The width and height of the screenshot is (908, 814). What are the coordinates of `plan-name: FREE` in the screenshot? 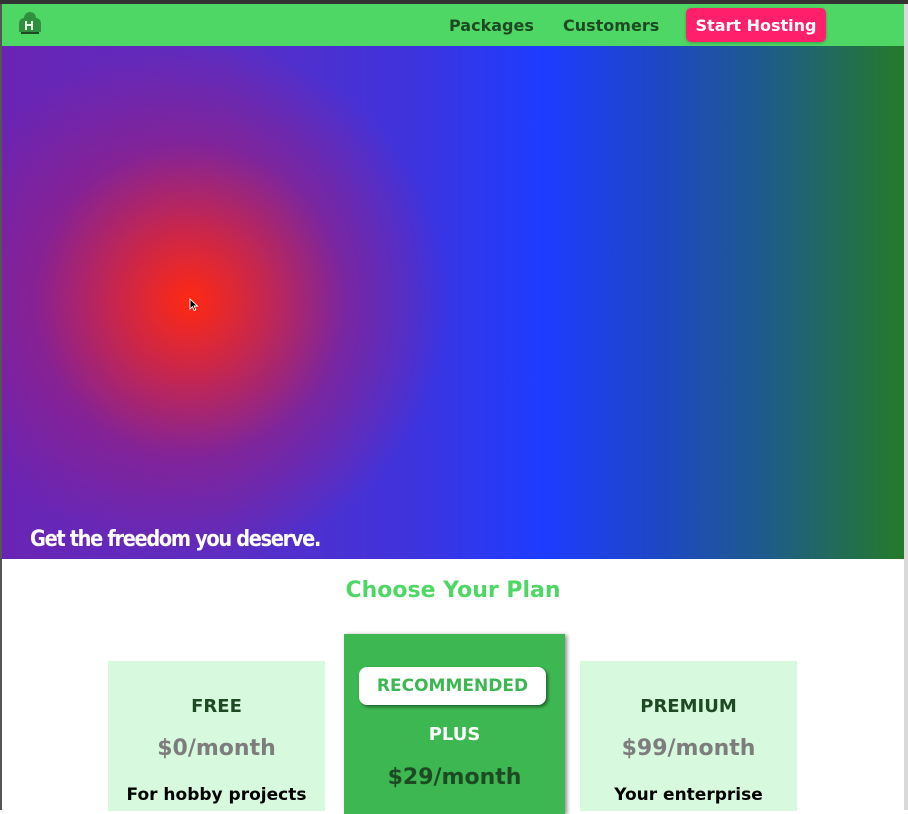 It's located at (216, 706).